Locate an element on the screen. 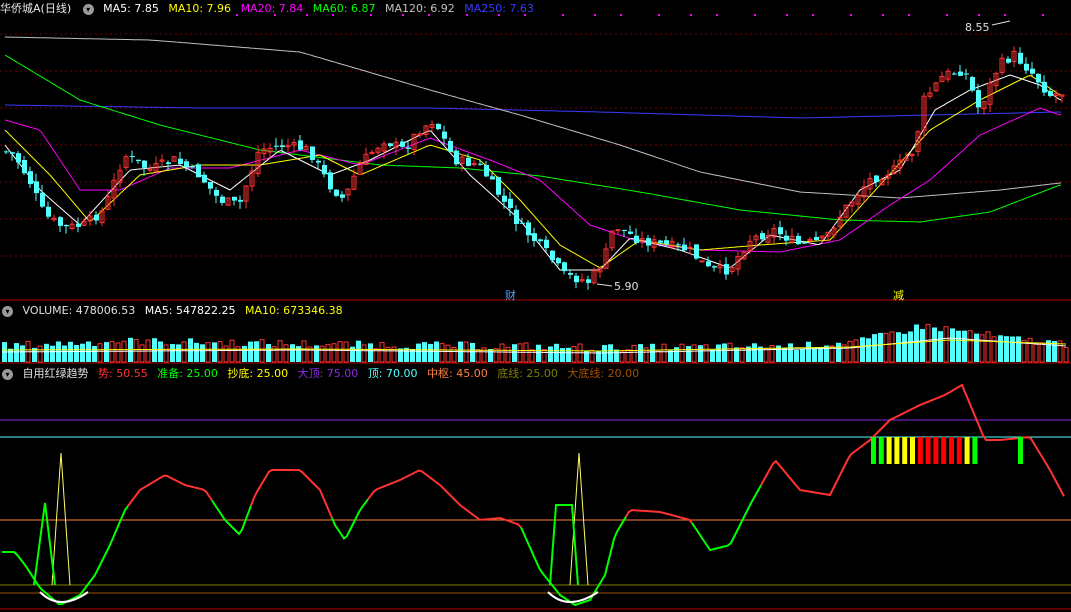 This screenshot has width=1071, height=612. high-price-marker: 8.55 is located at coordinates (977, 27).